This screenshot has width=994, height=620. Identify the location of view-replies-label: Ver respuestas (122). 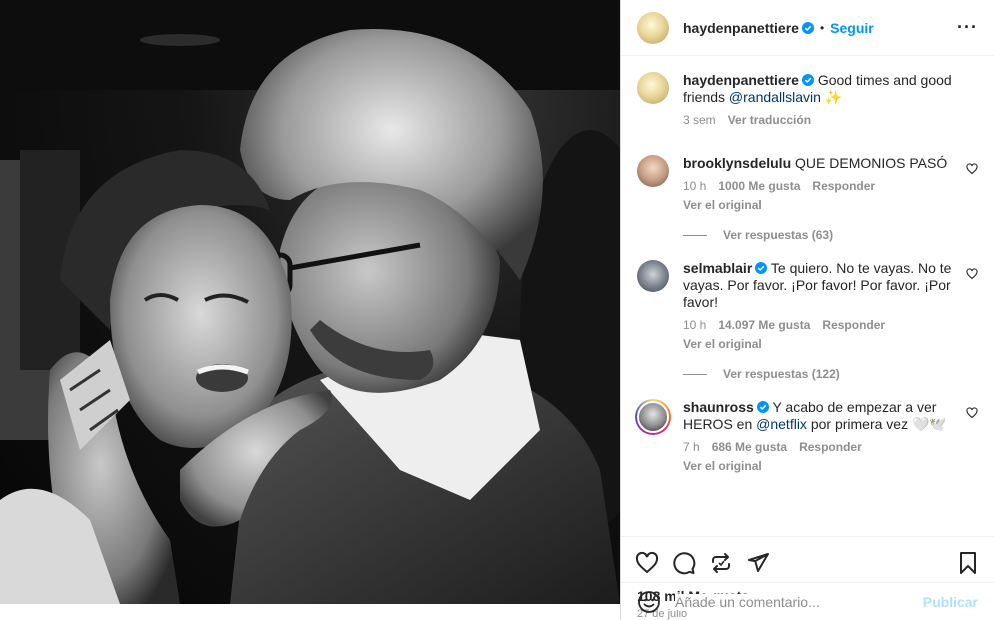
(781, 374).